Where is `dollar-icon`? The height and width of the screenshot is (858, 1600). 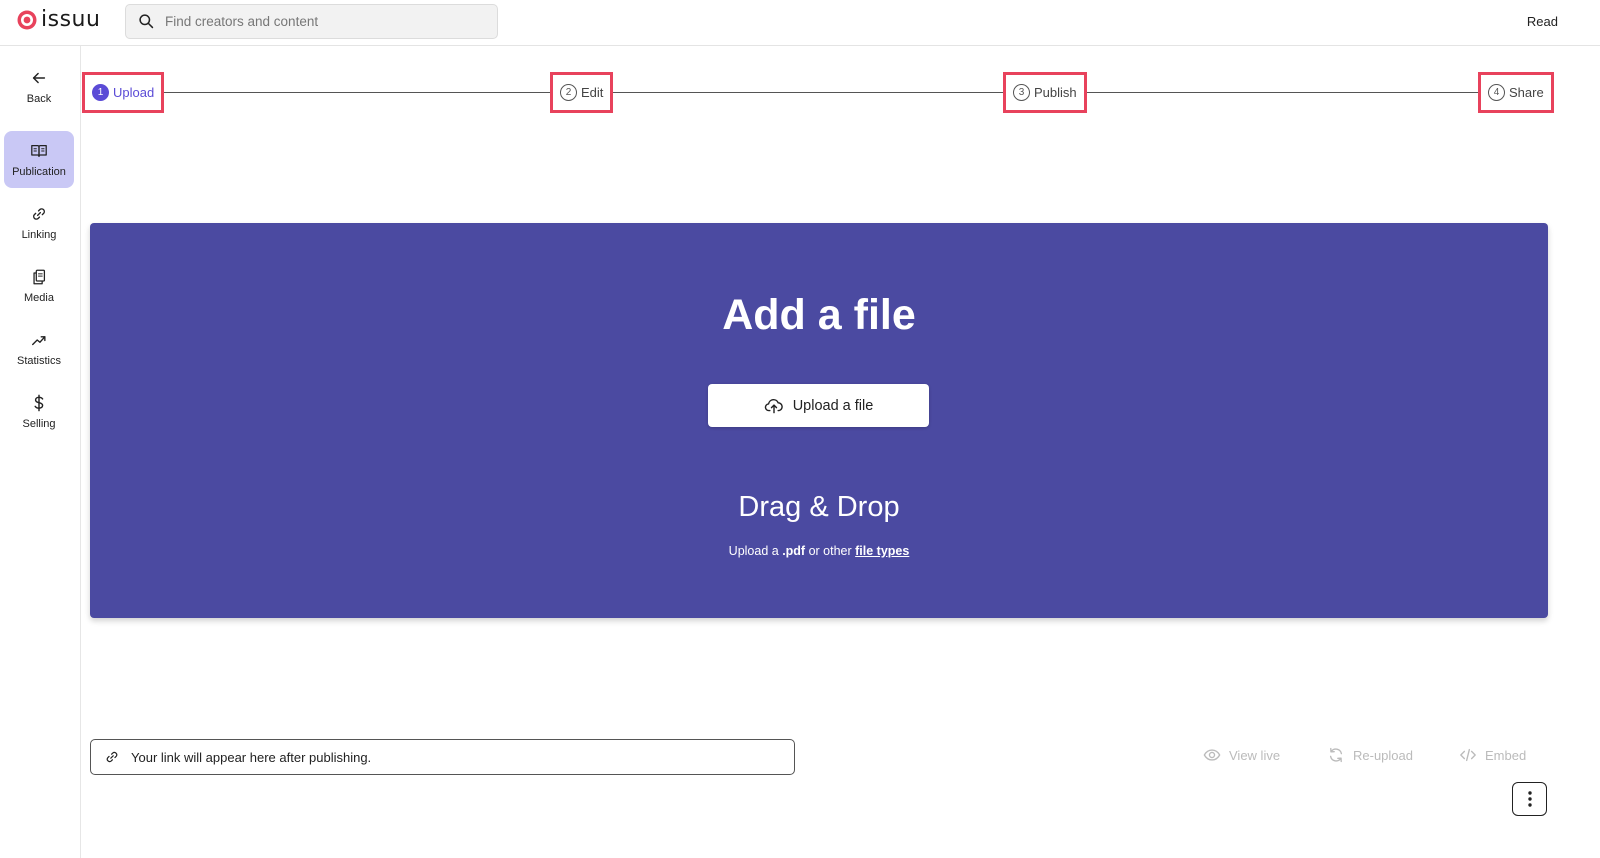 dollar-icon is located at coordinates (39, 402).